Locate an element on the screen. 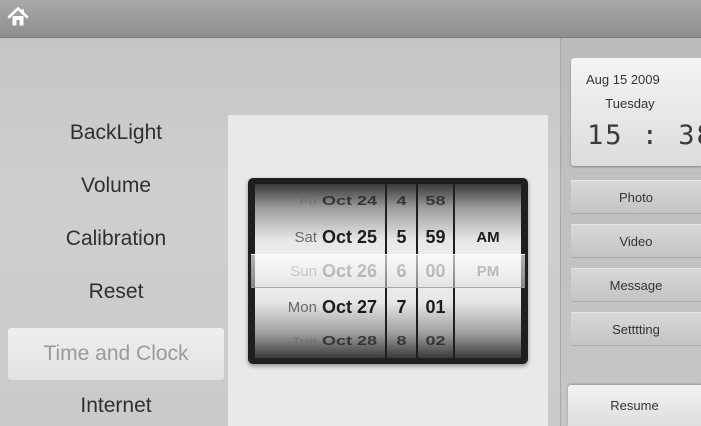  menu-item-internet: Internet is located at coordinates (116, 404).